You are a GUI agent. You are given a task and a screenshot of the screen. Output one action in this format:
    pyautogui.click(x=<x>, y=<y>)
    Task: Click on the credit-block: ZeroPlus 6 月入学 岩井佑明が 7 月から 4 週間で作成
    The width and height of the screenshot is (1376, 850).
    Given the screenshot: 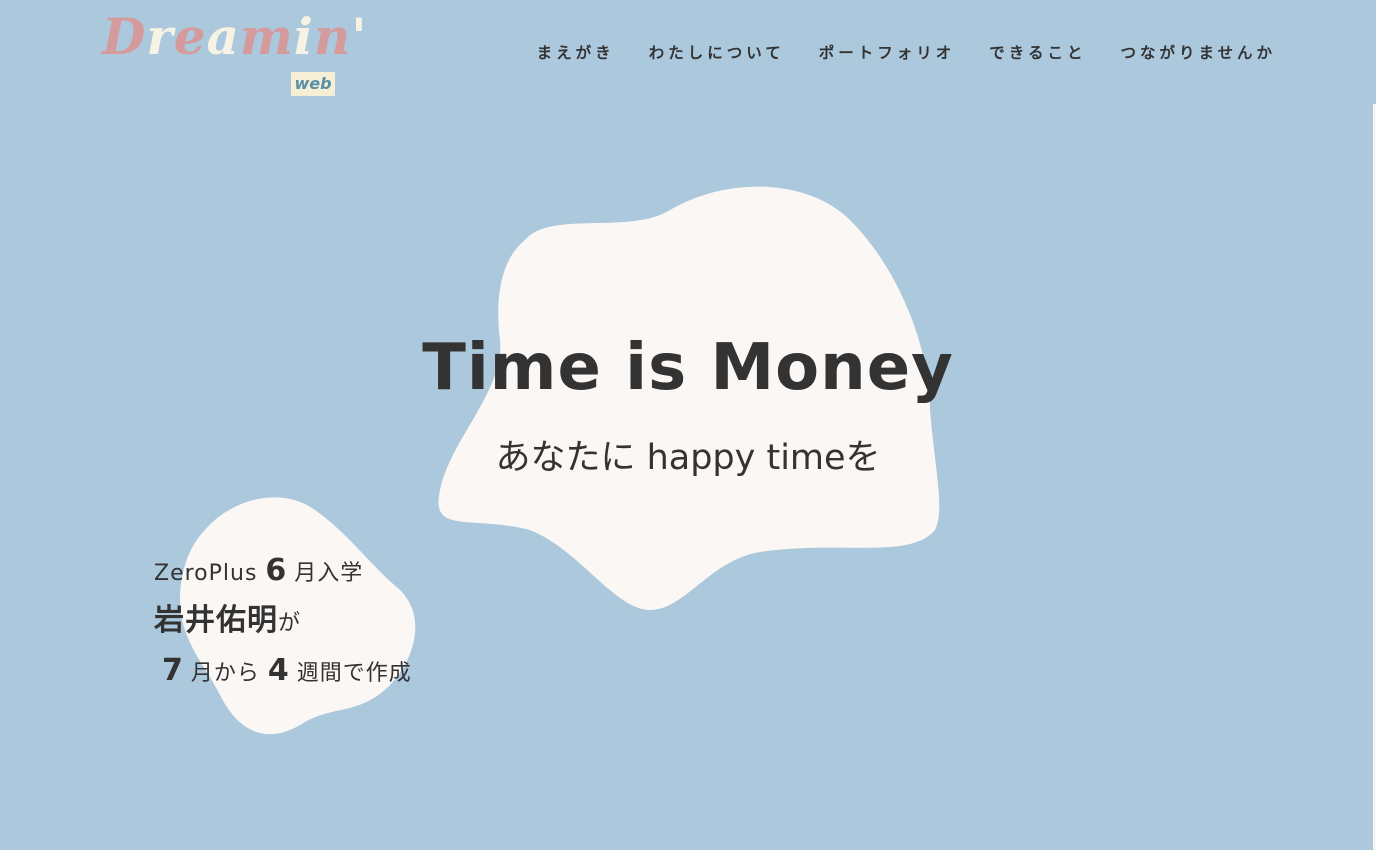 What is the action you would take?
    pyautogui.click(x=283, y=621)
    